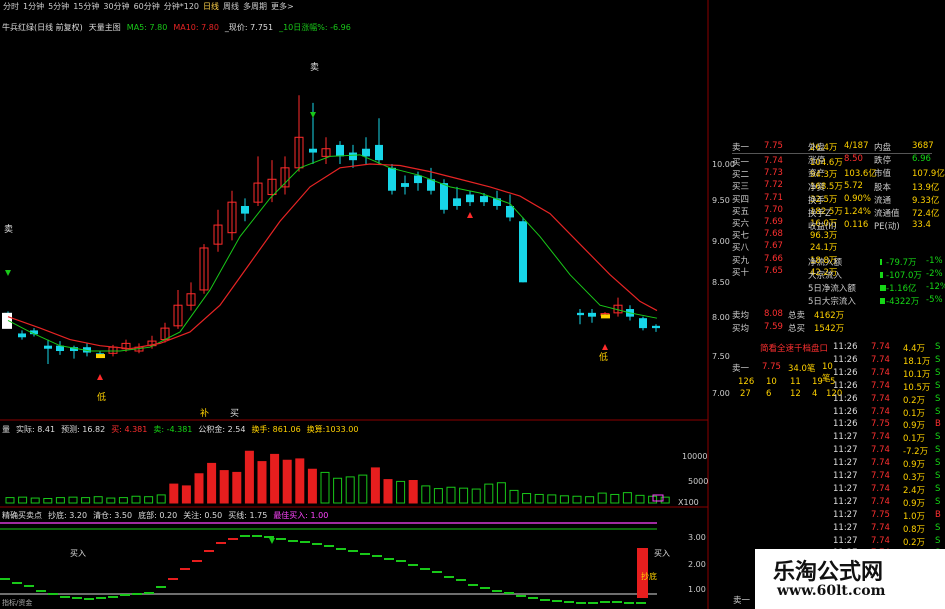 The height and width of the screenshot is (609, 945). What do you see at coordinates (832, 302) in the screenshot?
I see `flow-label: 5日大宗流入` at bounding box center [832, 302].